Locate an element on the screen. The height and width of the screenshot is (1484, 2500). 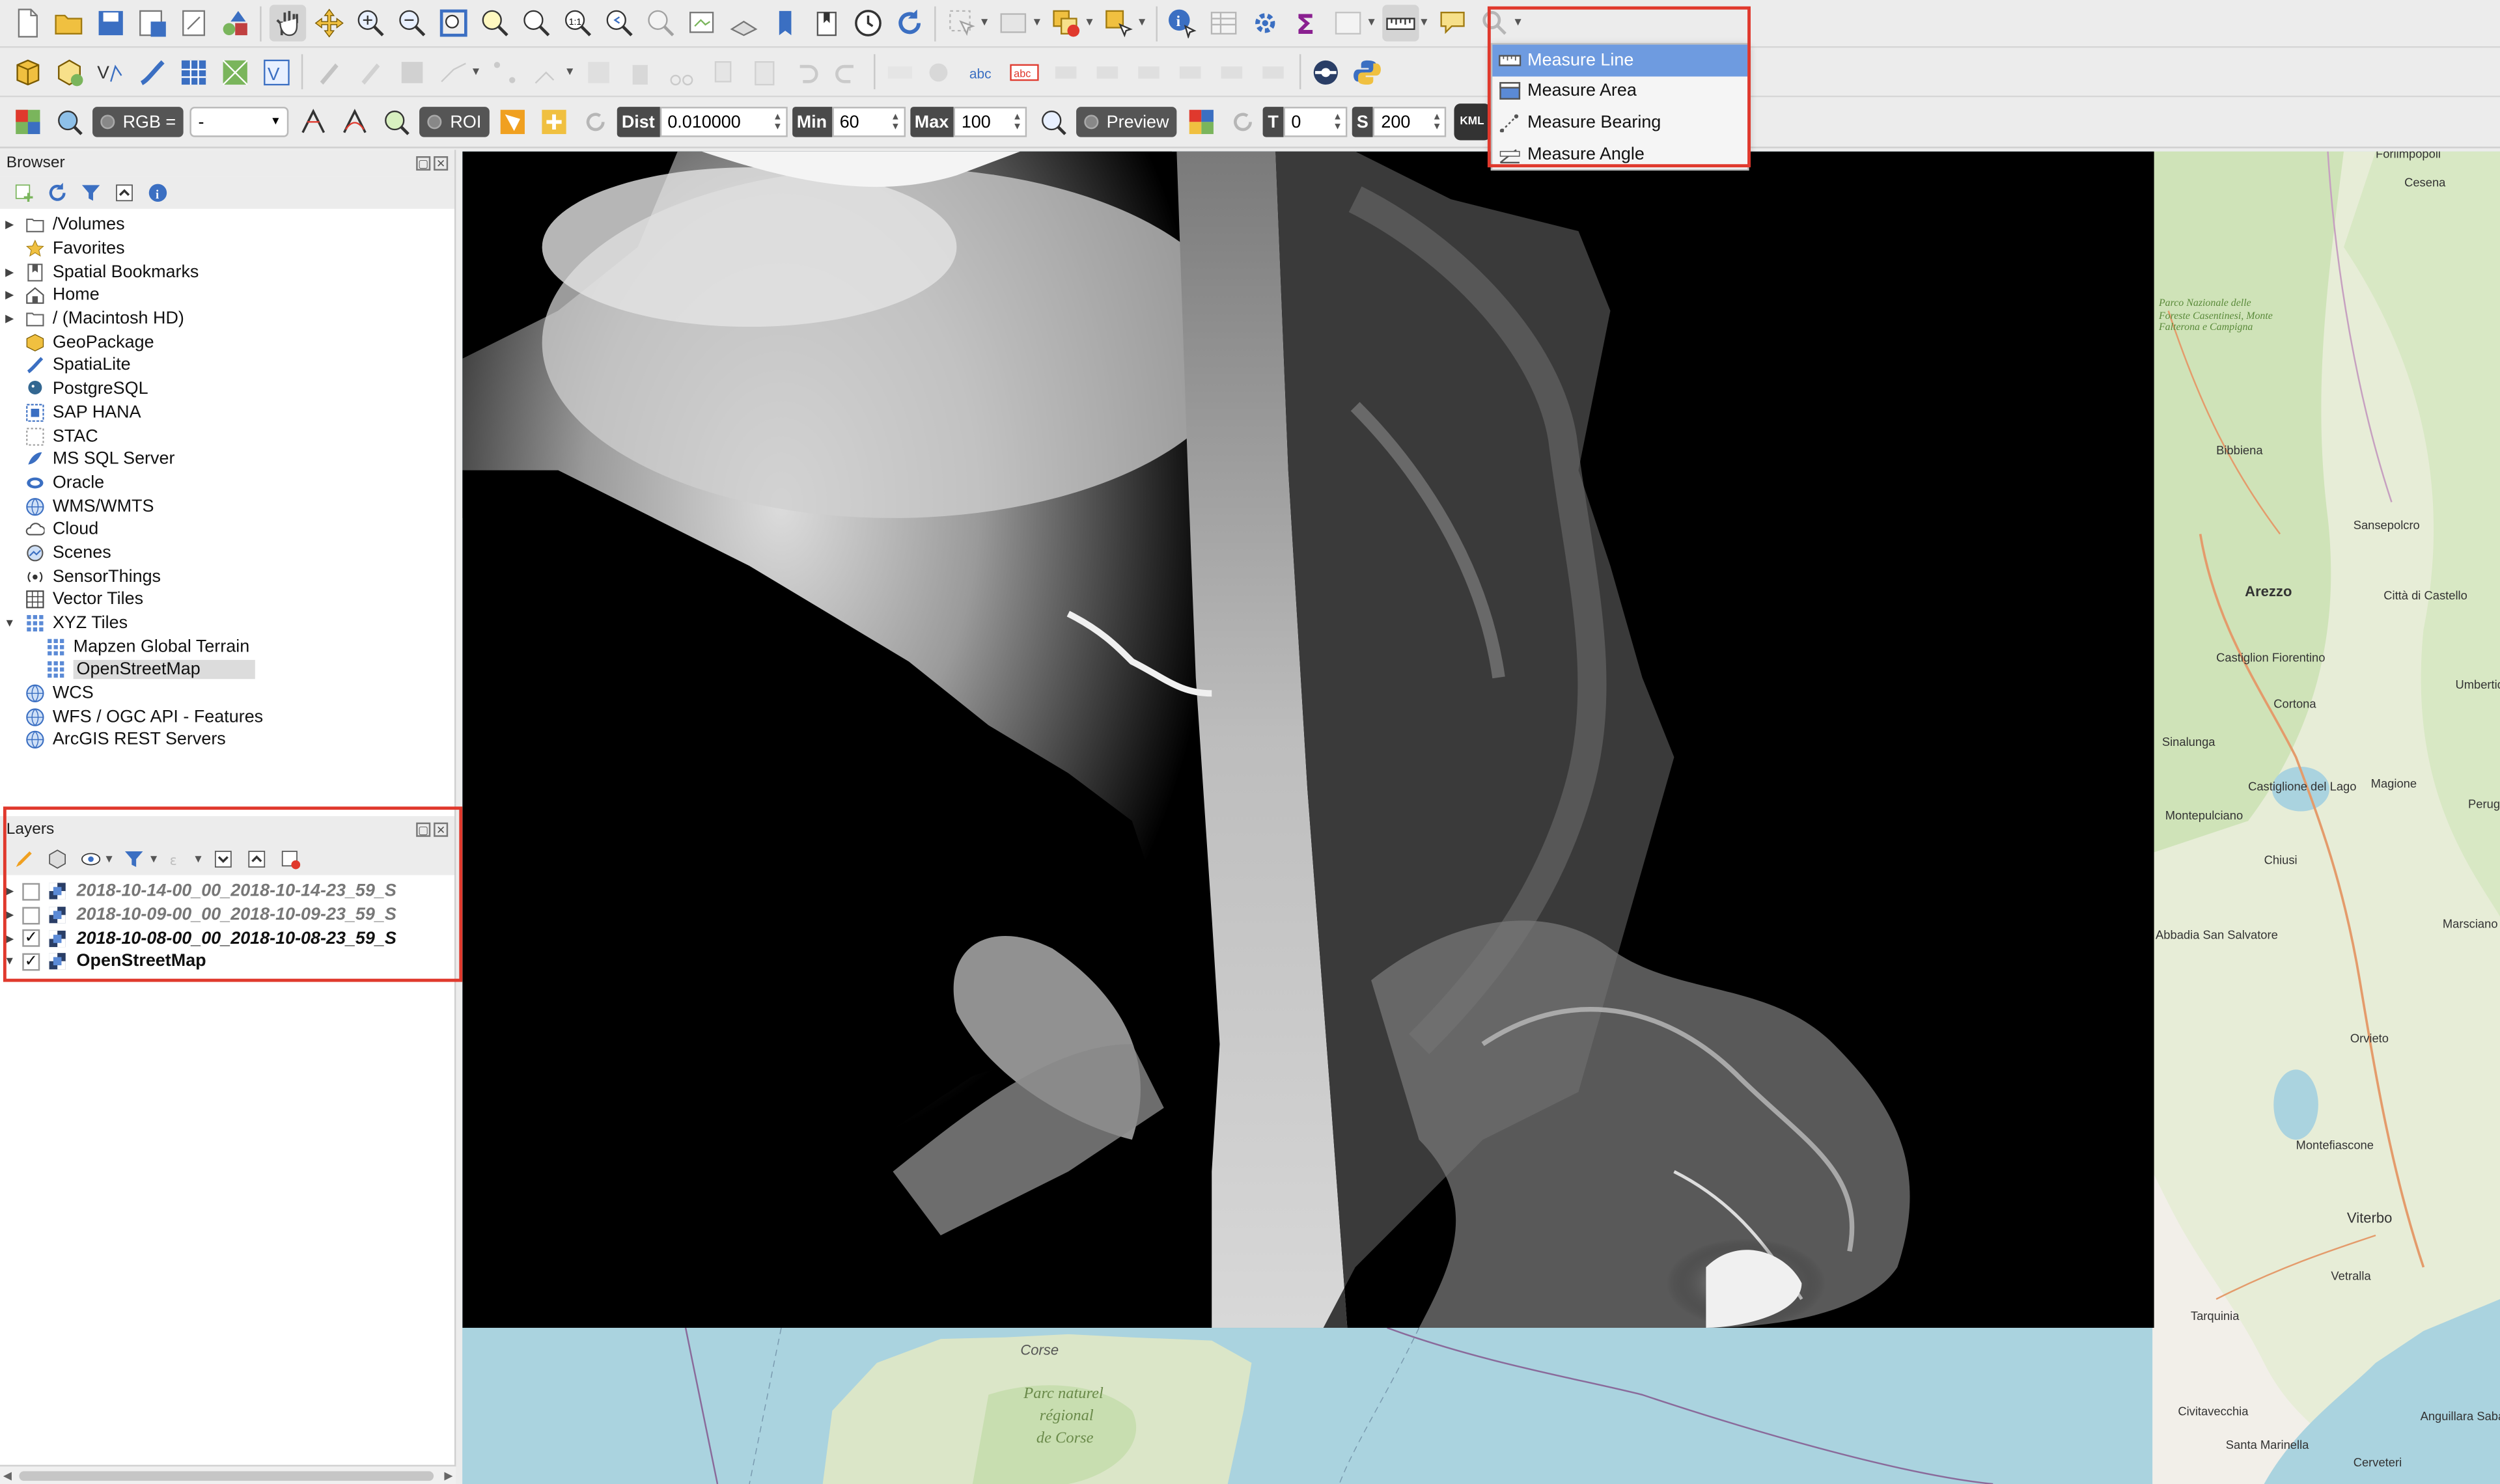
scroll-right-icon: ▶ is located at coordinates (448, 1475).